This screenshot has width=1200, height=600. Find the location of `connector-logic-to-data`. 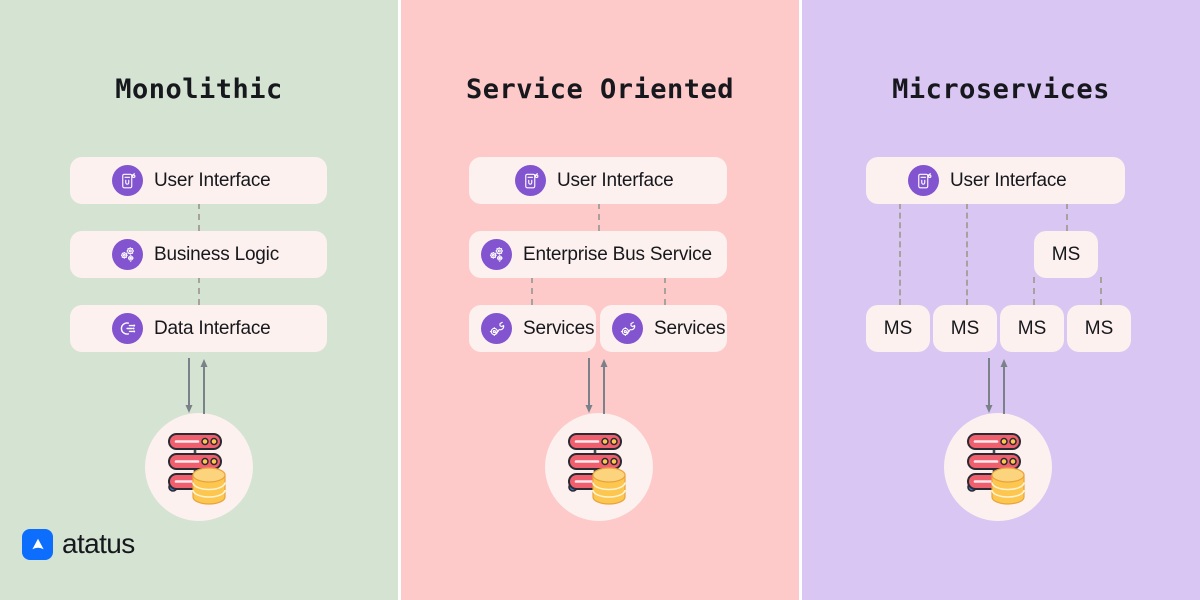

connector-logic-to-data is located at coordinates (199, 291).